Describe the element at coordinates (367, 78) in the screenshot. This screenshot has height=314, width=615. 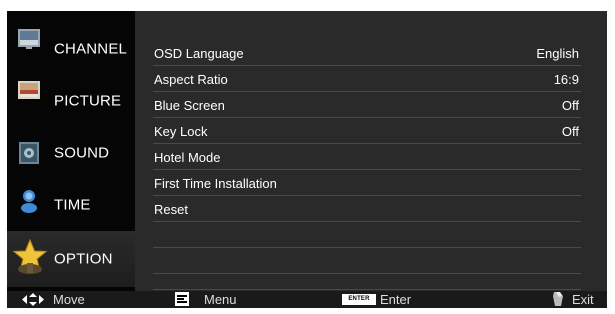
I see `menu-row-aspect-ratio: Aspect Ratio 16:9` at that location.